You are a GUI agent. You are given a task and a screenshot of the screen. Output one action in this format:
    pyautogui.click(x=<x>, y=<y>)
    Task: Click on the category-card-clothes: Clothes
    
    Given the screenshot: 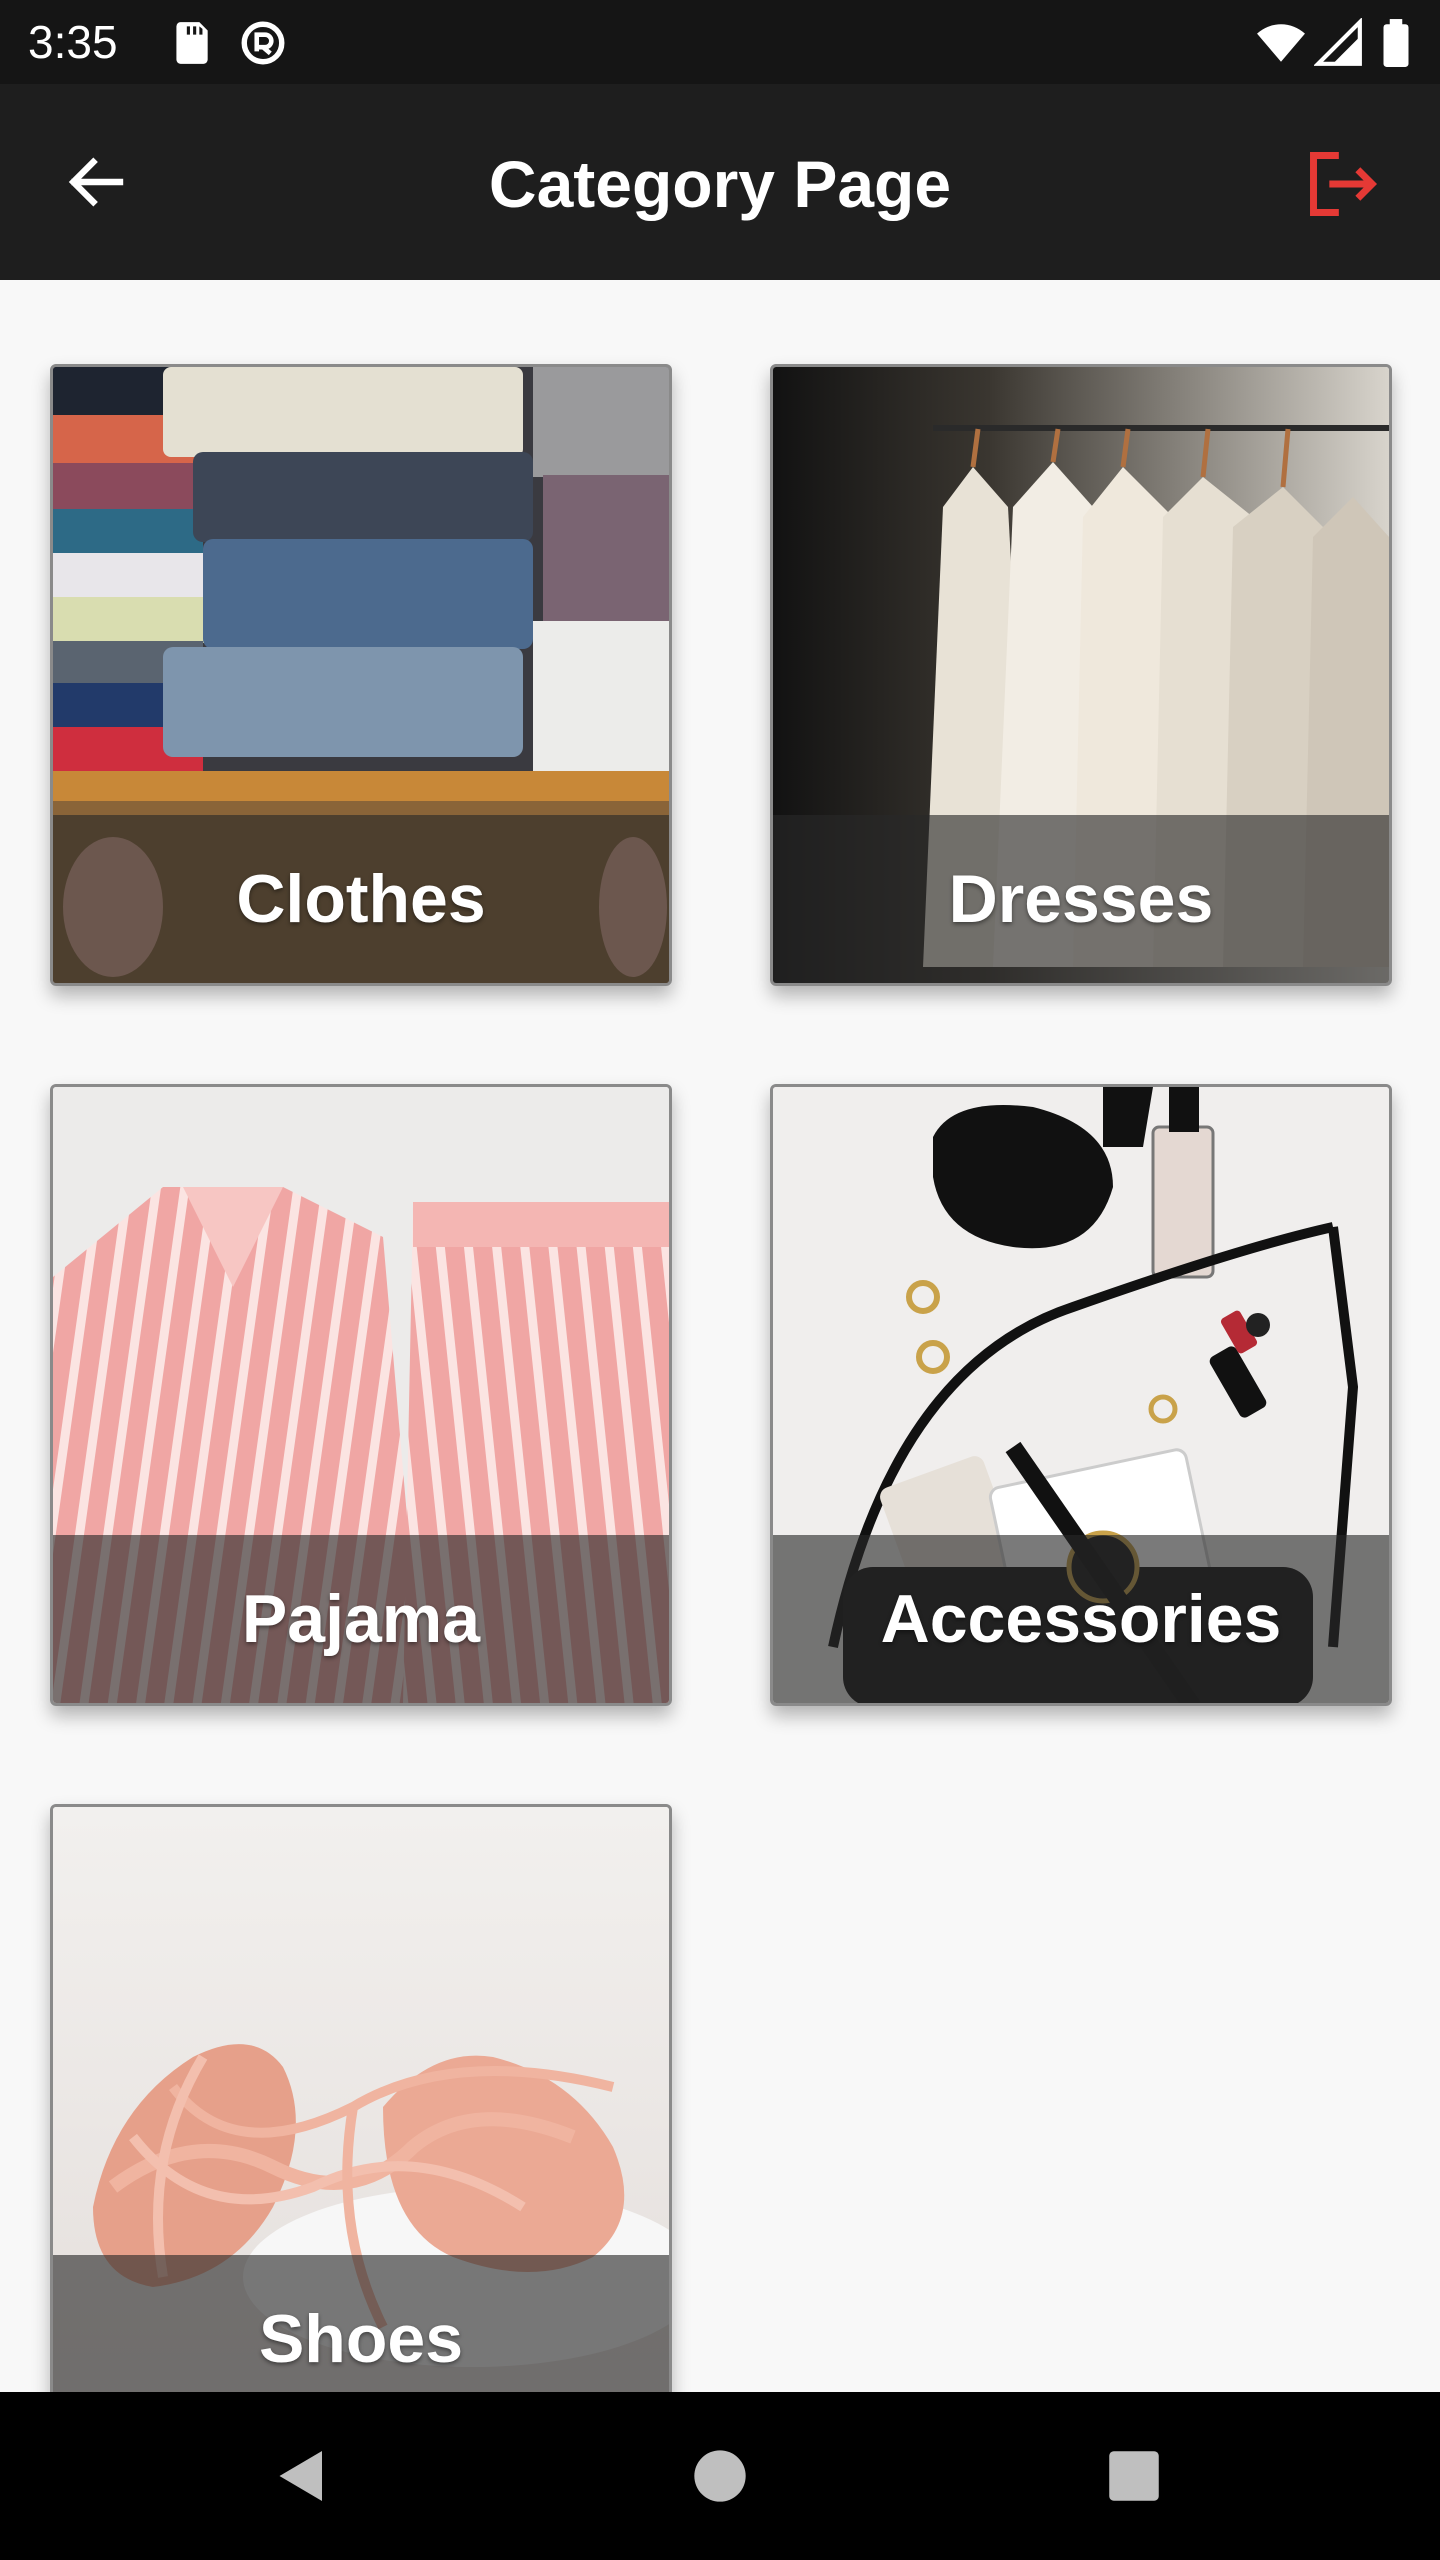 What is the action you would take?
    pyautogui.click(x=361, y=675)
    